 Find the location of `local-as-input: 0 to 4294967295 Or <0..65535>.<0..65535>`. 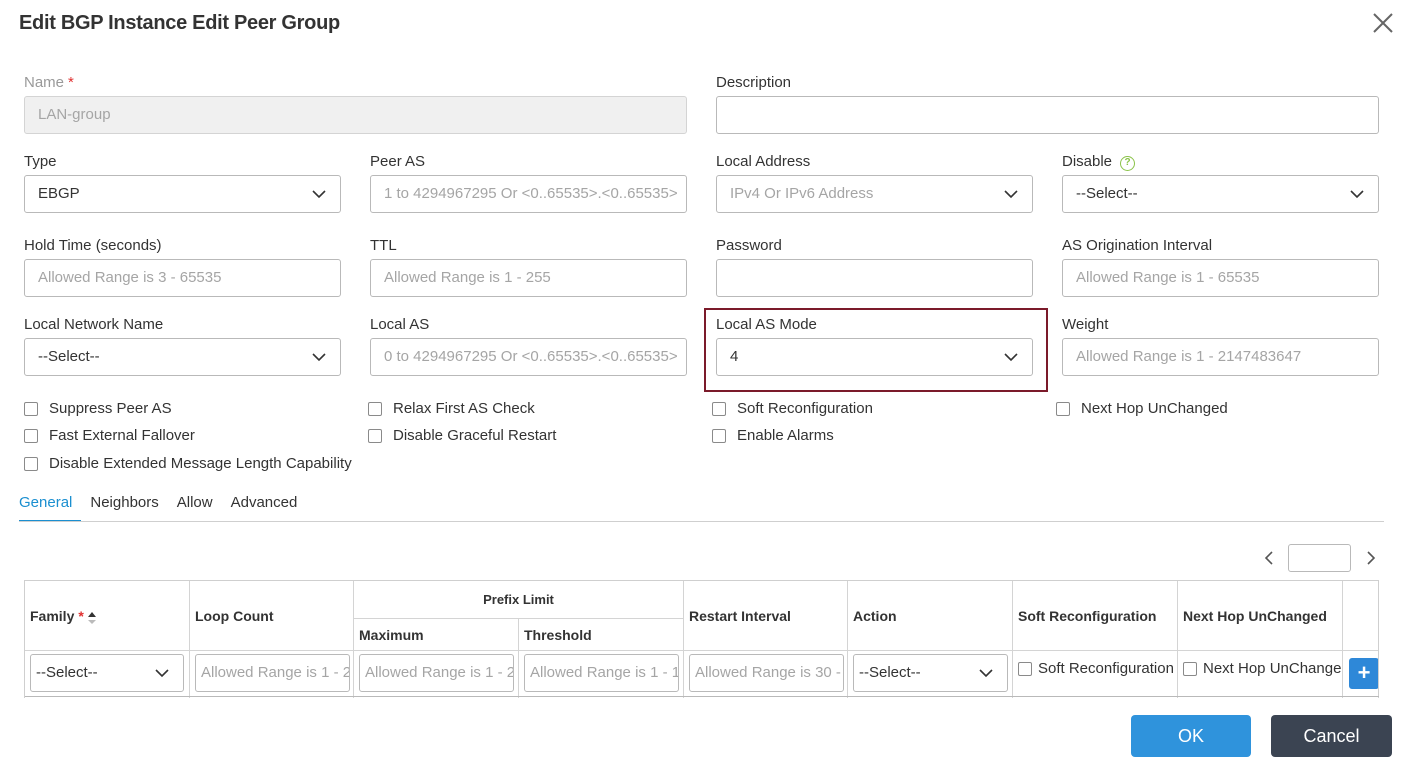

local-as-input: 0 to 4294967295 Or <0..65535>.<0..65535> is located at coordinates (528, 357).